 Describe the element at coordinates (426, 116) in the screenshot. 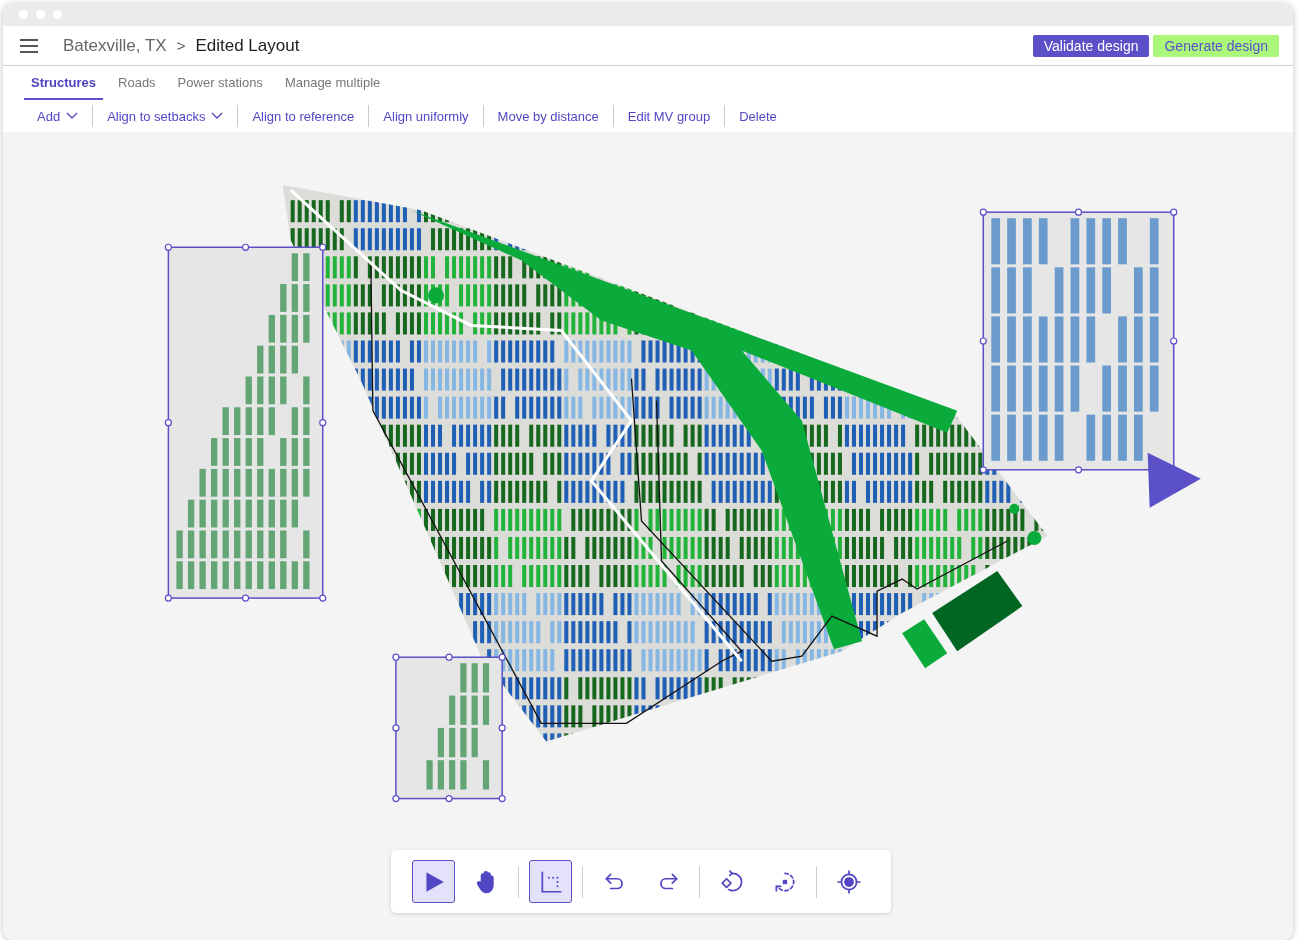

I see `action-link: Align uniformly` at that location.